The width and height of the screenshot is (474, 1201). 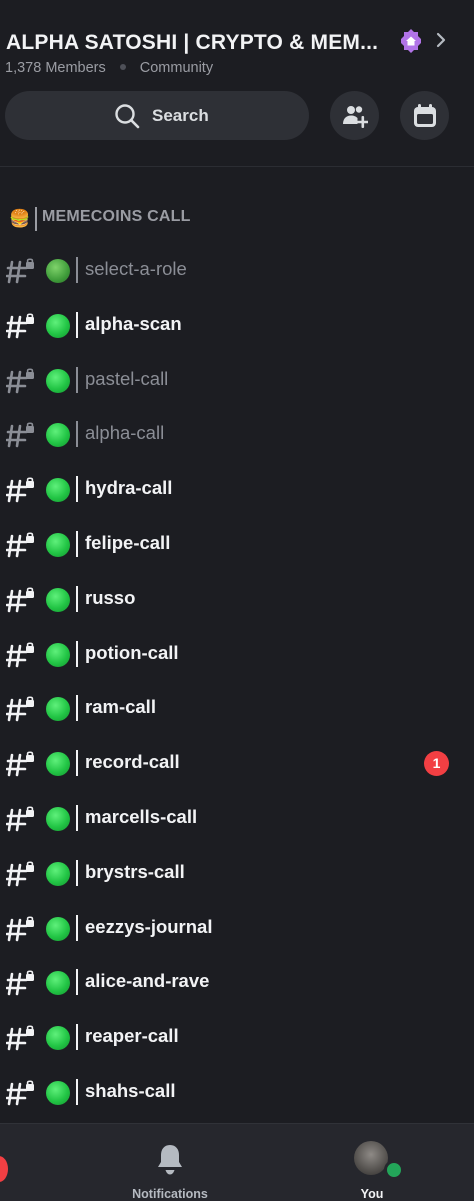 I want to click on server-meta: 1,378 Members Community, so click(x=109, y=68).